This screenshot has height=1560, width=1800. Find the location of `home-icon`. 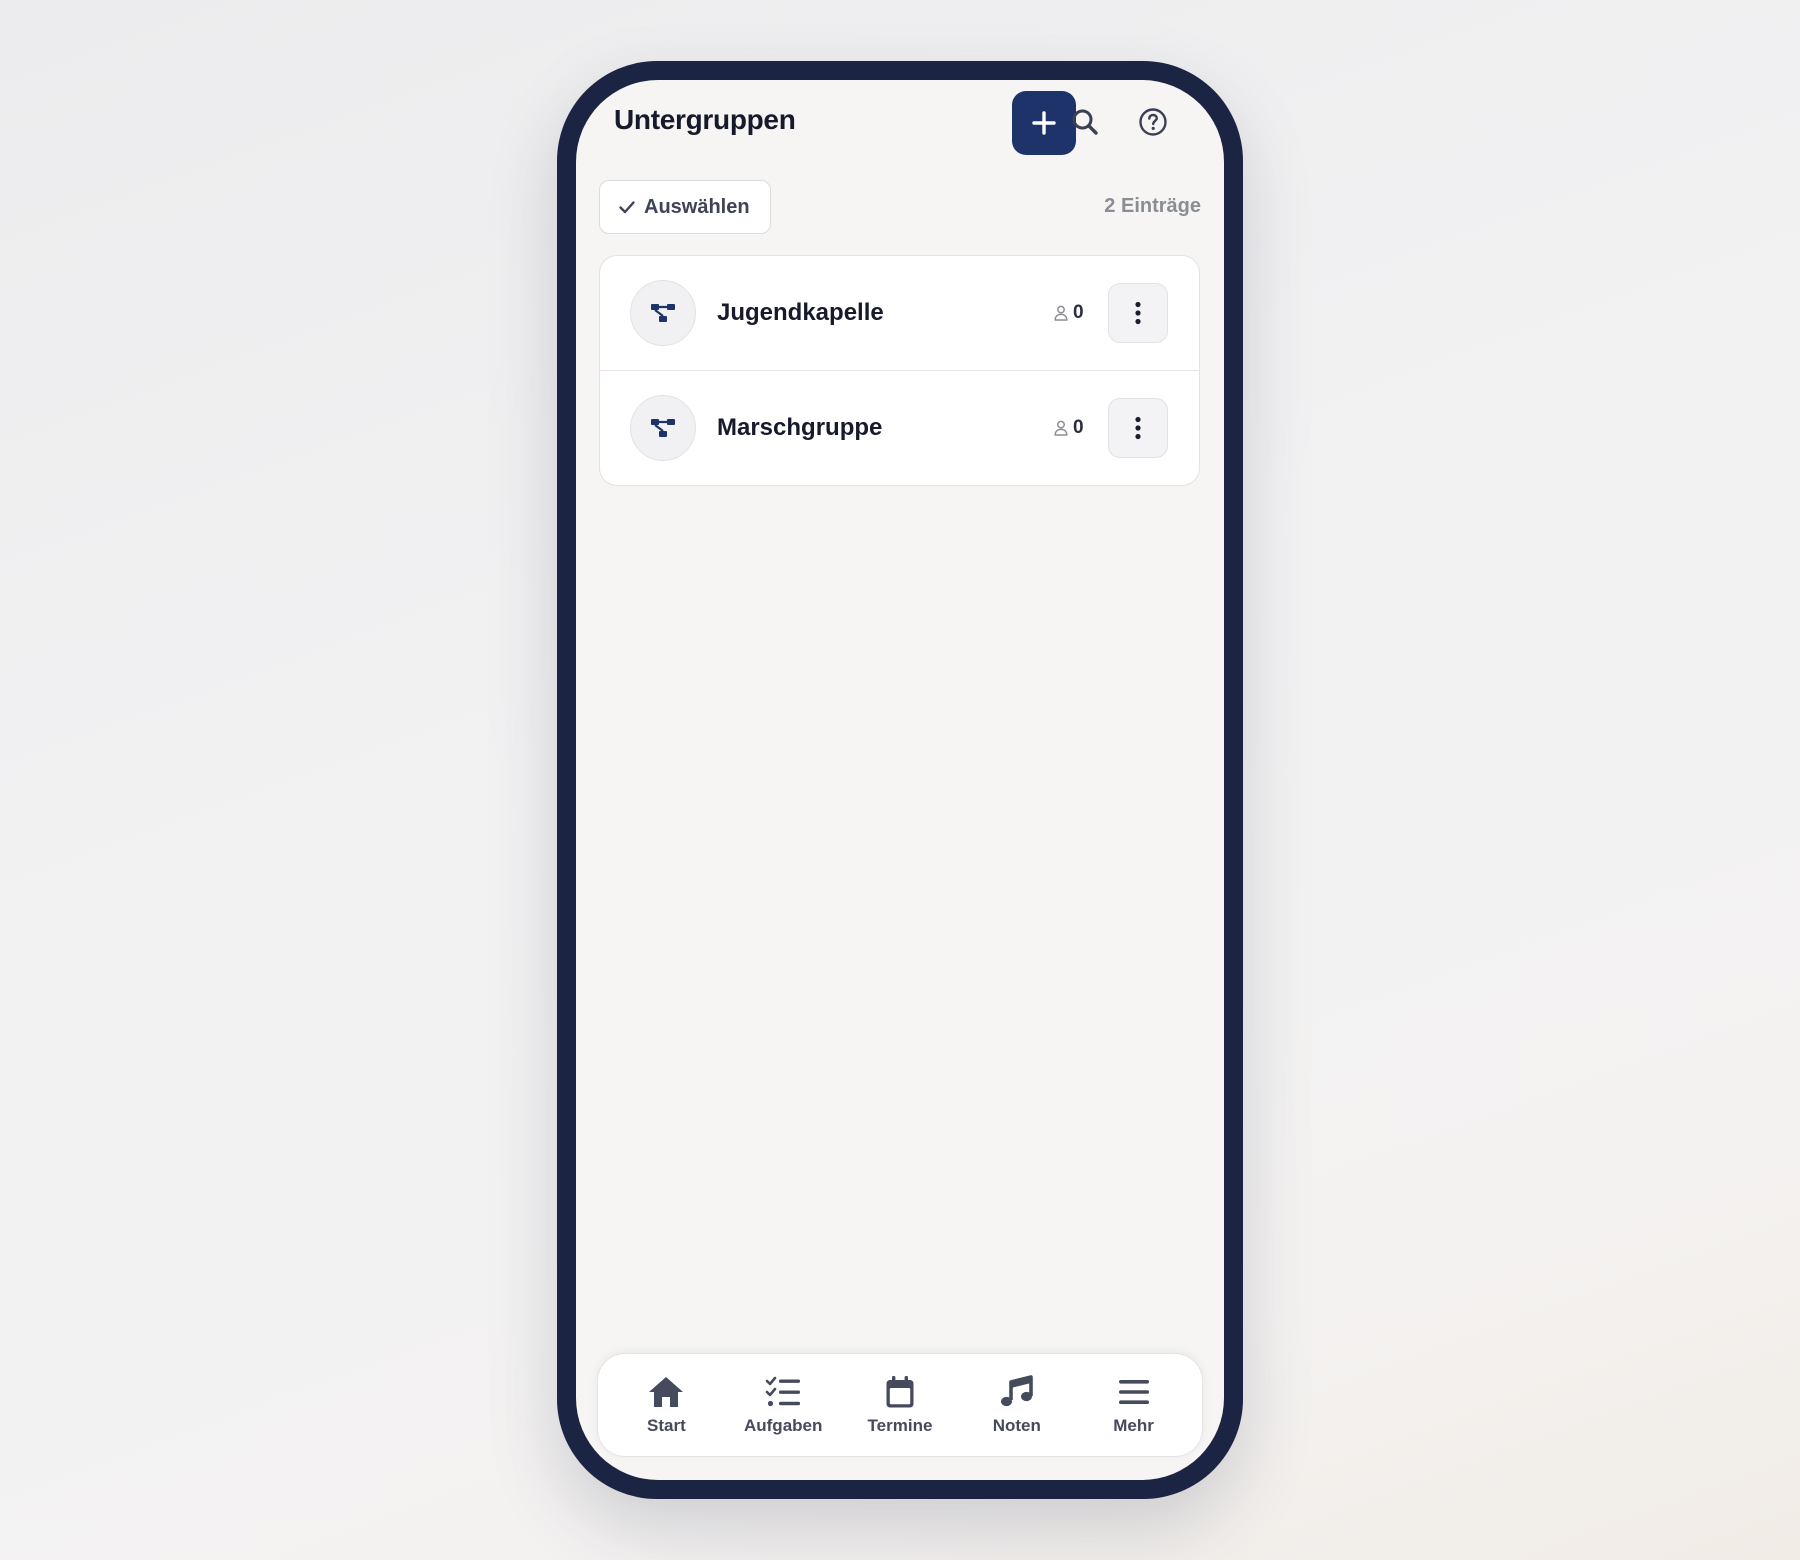

home-icon is located at coordinates (666, 1392).